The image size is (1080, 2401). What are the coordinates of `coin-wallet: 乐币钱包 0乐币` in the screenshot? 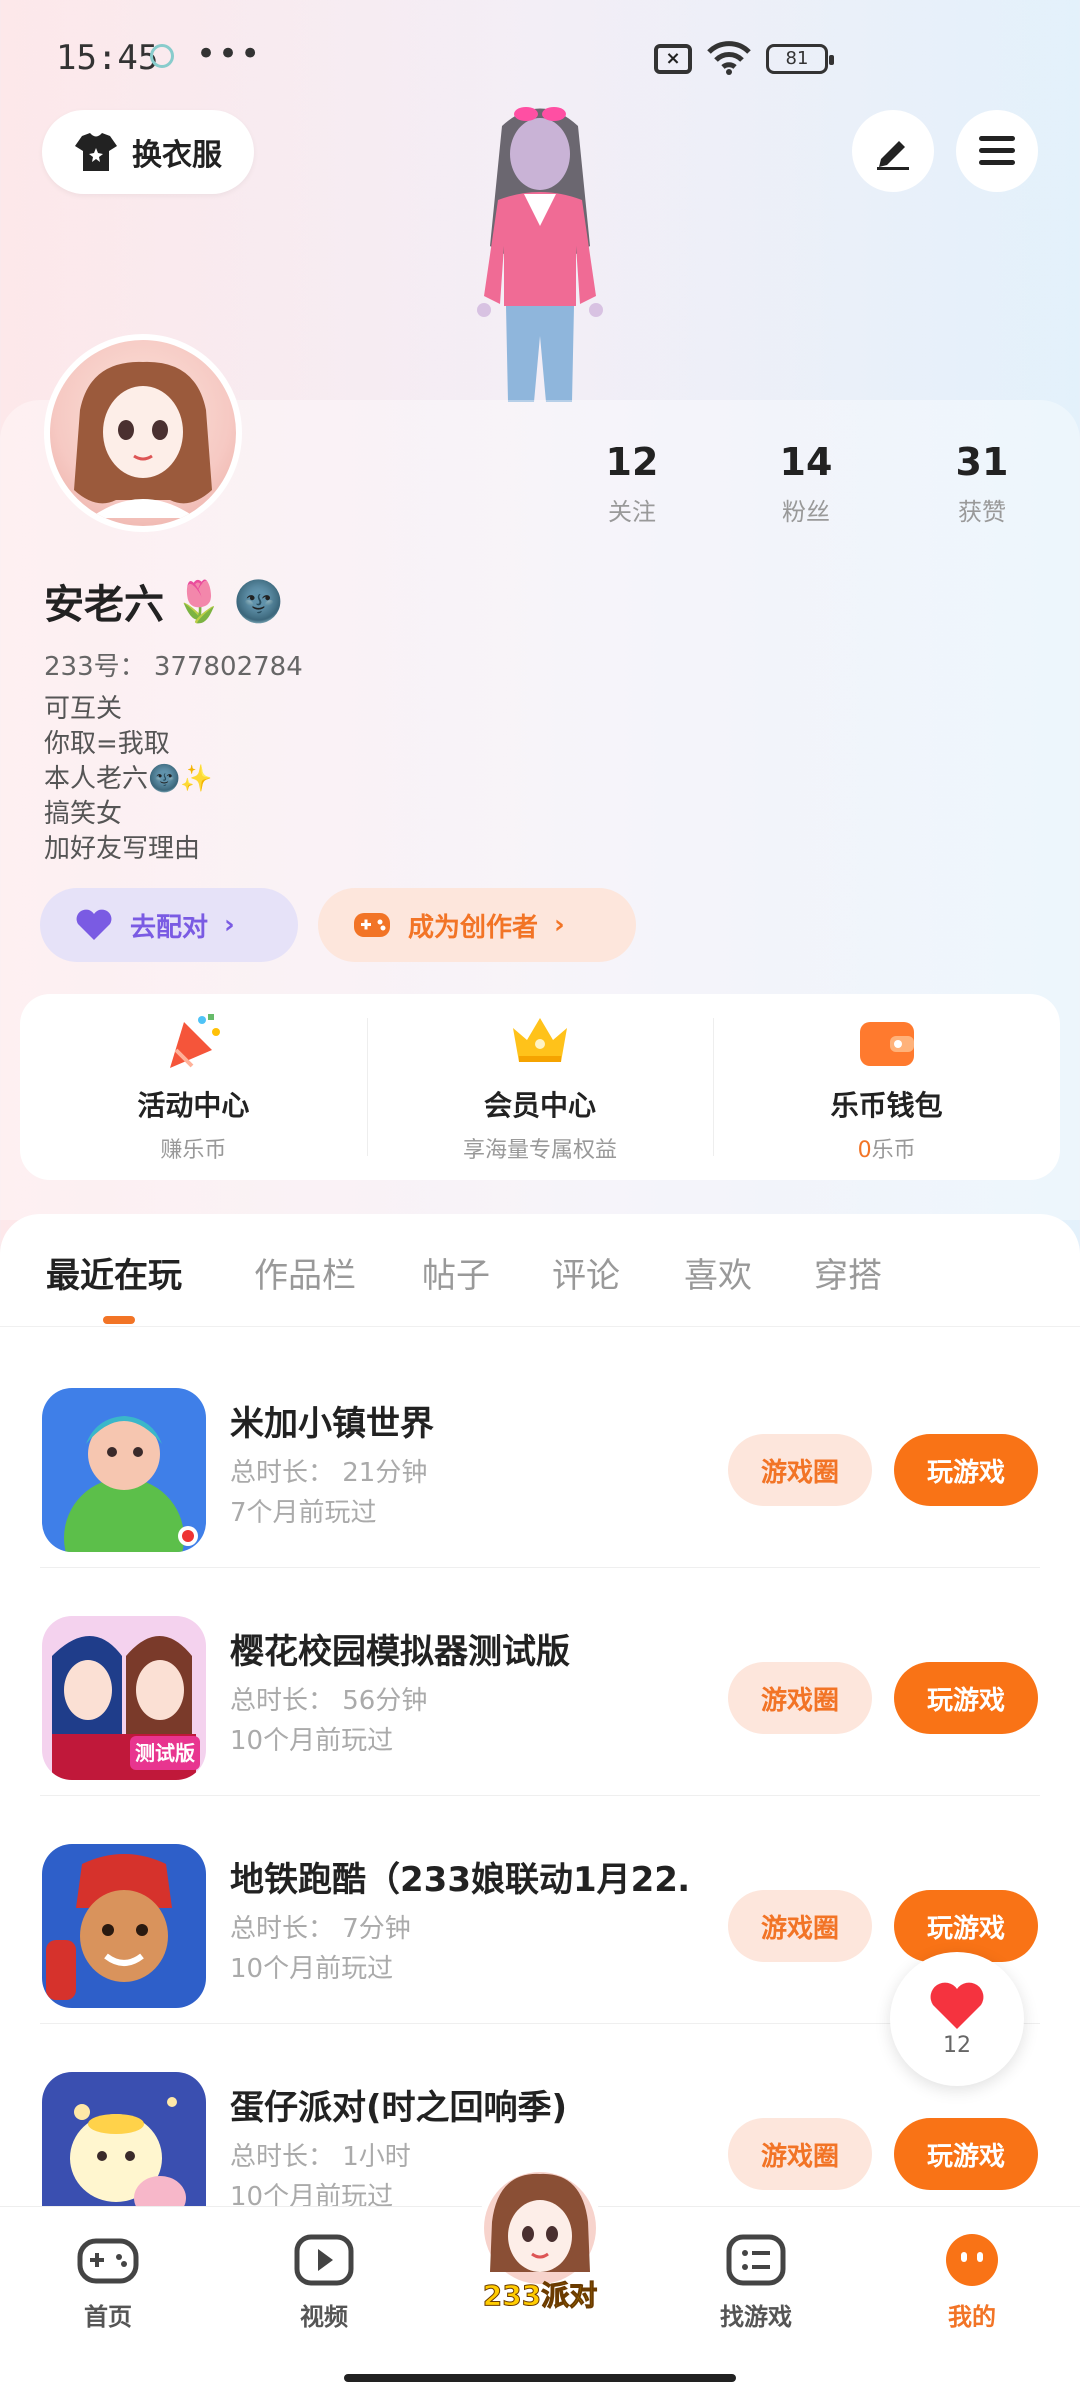 It's located at (886, 1087).